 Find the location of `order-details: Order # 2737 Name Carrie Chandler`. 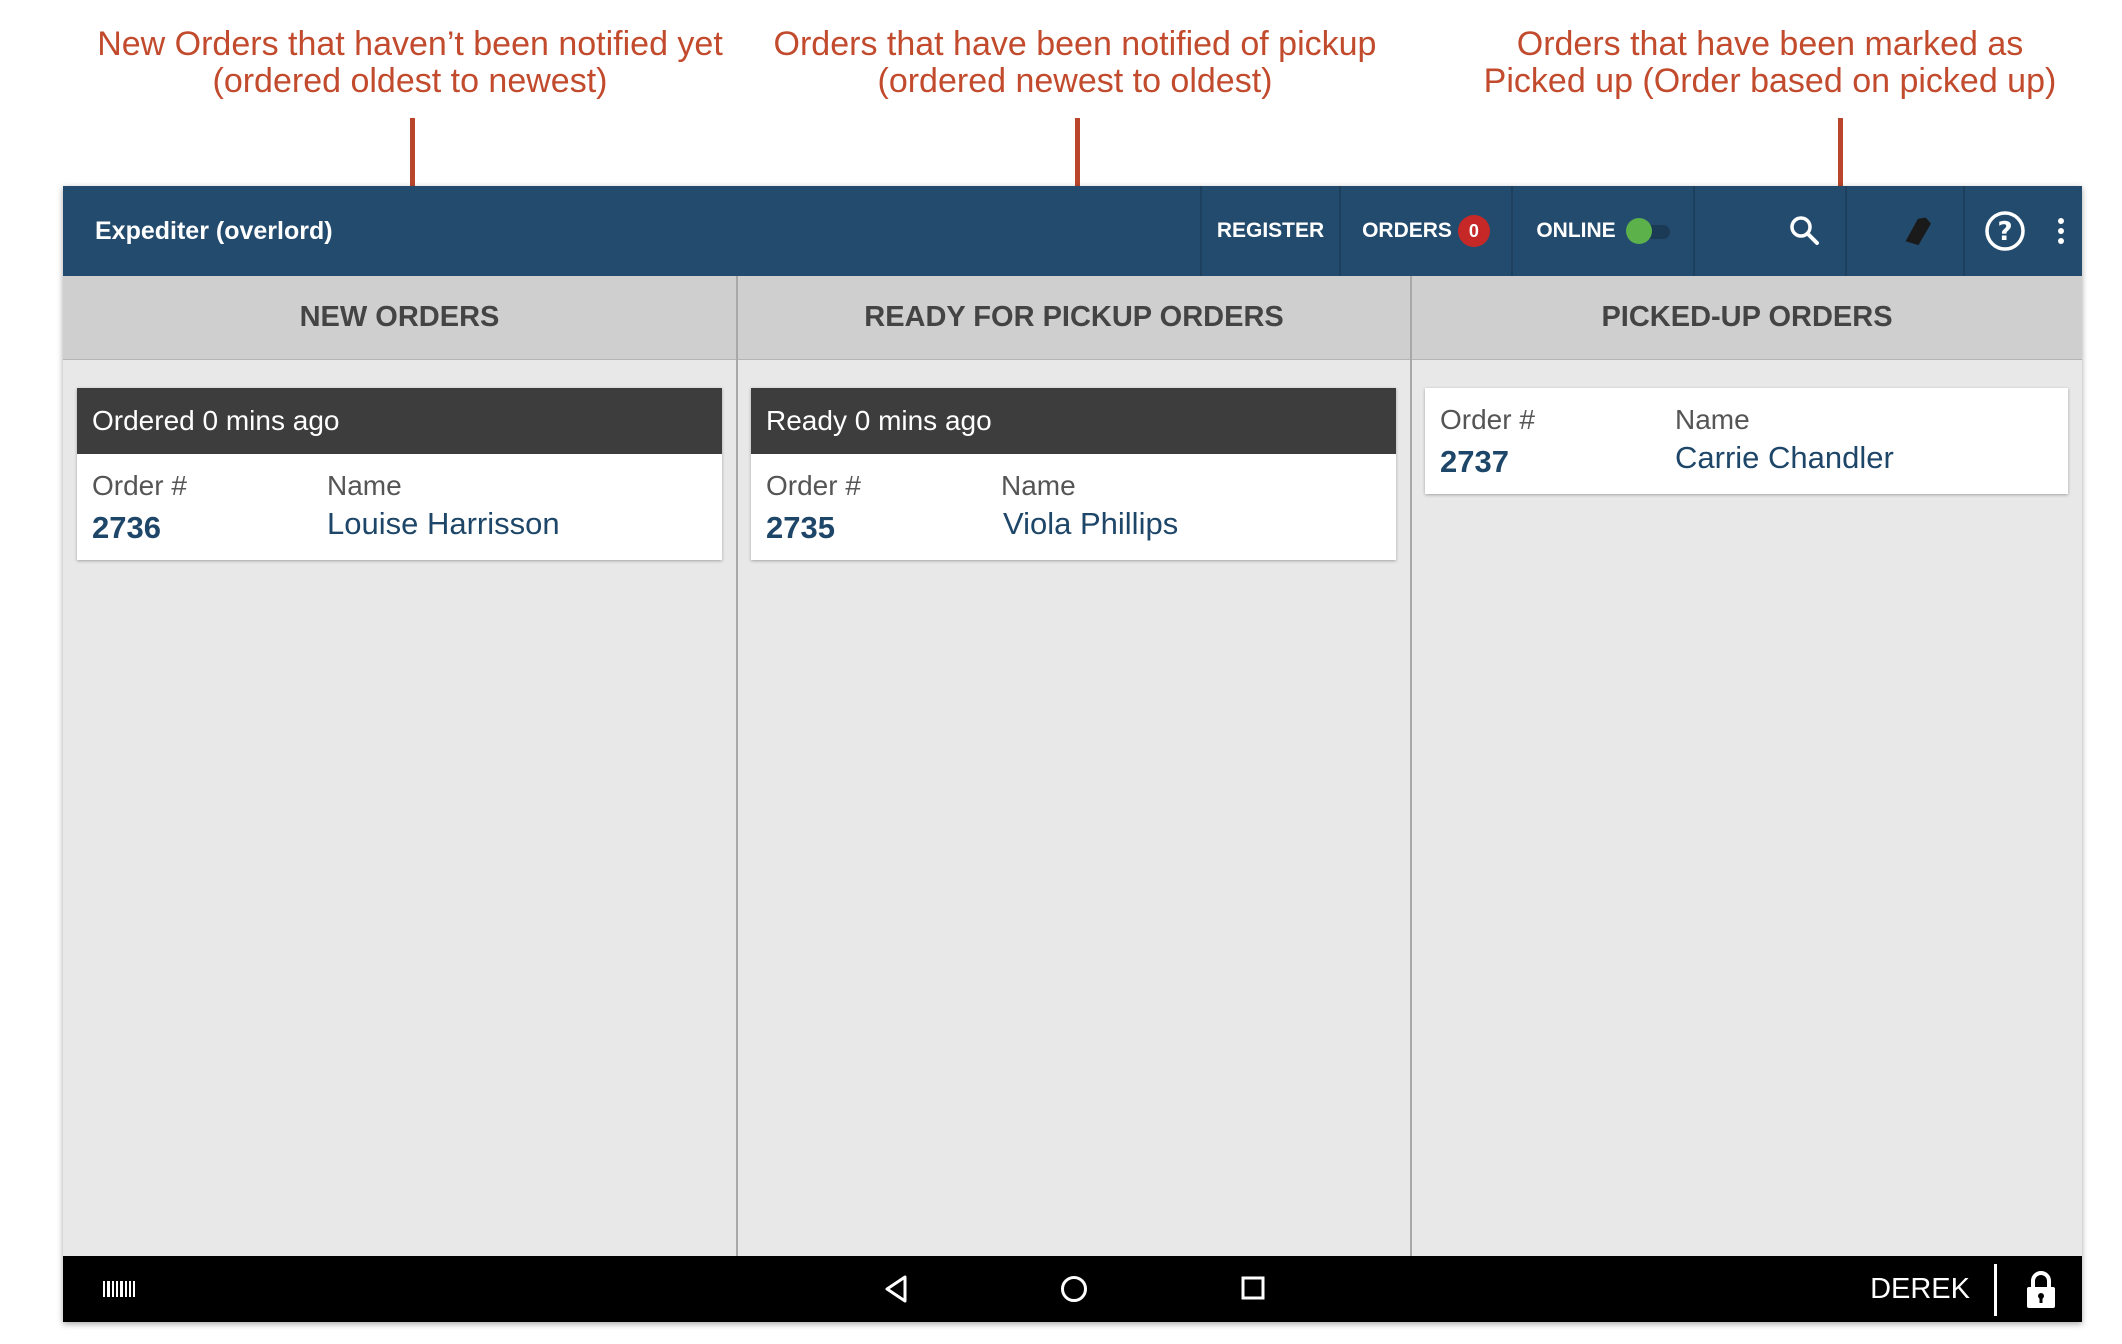

order-details: Order # 2737 Name Carrie Chandler is located at coordinates (1746, 441).